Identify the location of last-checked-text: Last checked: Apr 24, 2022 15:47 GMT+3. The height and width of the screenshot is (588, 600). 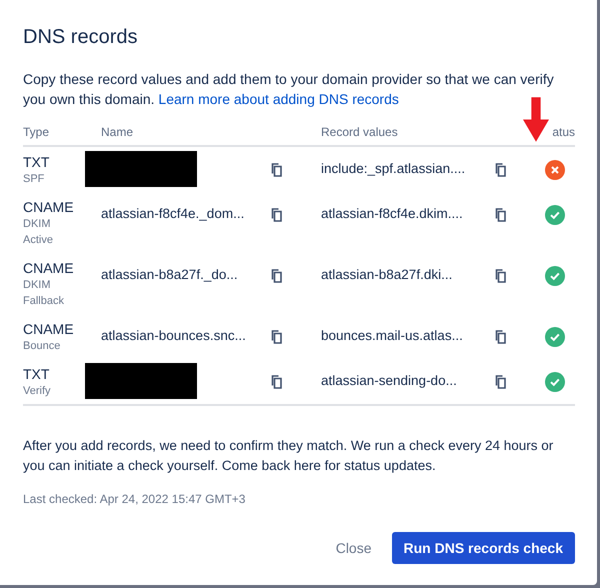
(134, 499).